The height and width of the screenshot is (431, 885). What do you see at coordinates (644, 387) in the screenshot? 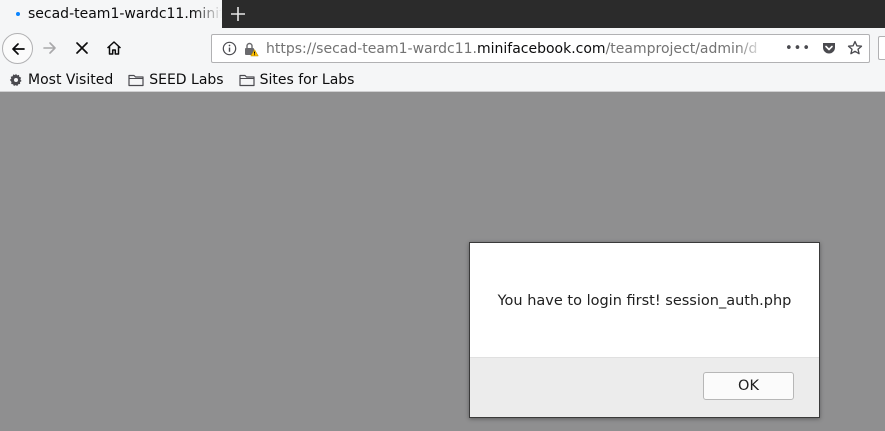
I see `dialog-footer: OK` at bounding box center [644, 387].